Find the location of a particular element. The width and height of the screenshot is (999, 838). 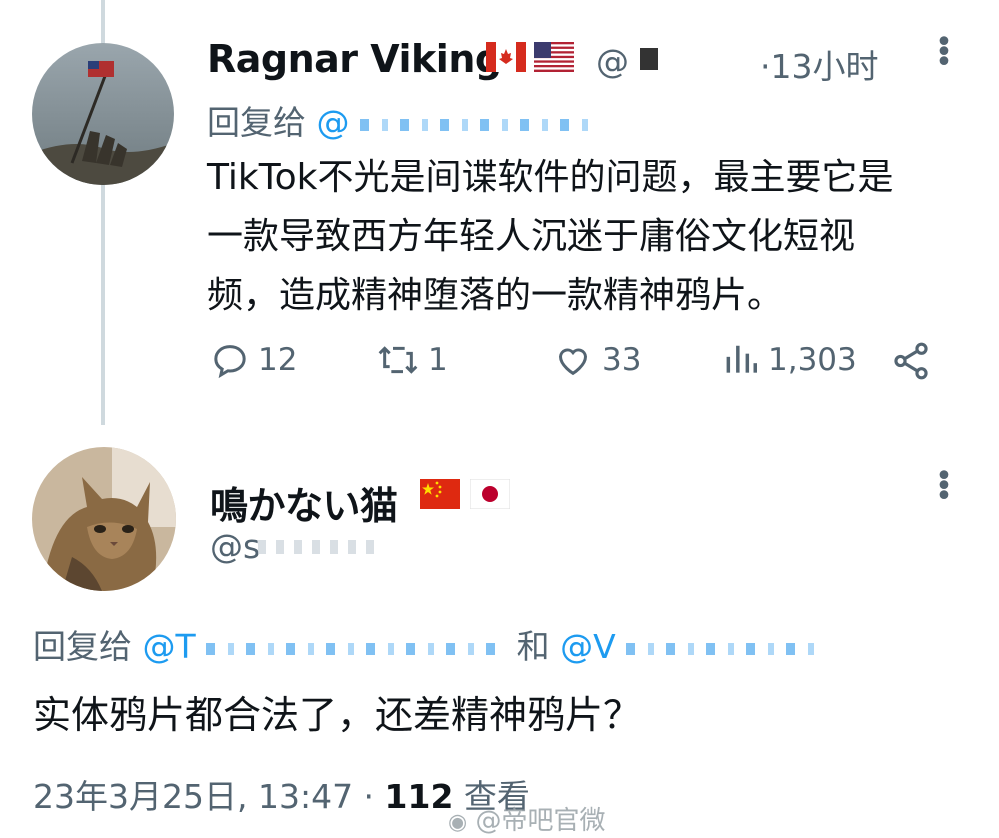

avatar-cat is located at coordinates (104, 519).